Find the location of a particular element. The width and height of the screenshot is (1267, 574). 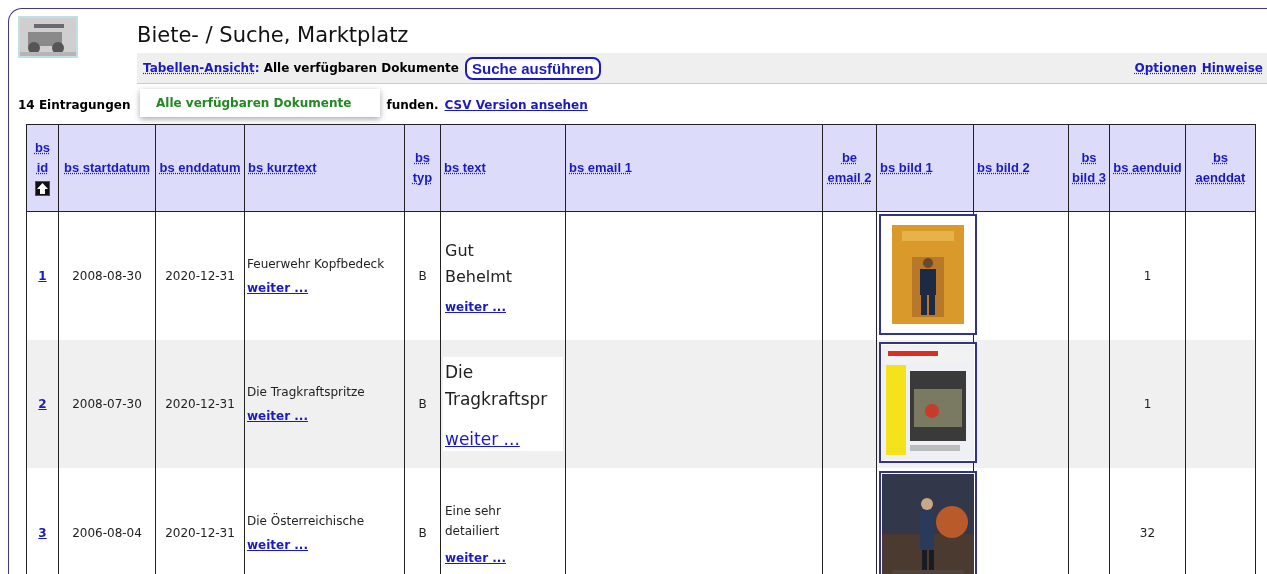

row-link: 3 is located at coordinates (42, 533).